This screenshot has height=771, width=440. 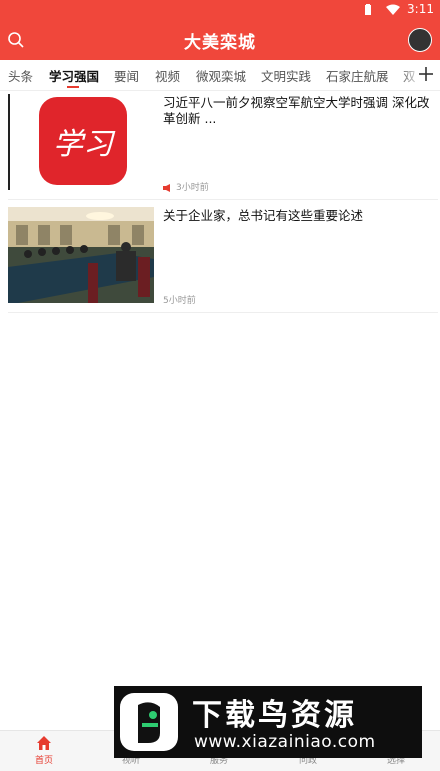 I want to click on news-meta: 5小时前, so click(x=179, y=299).